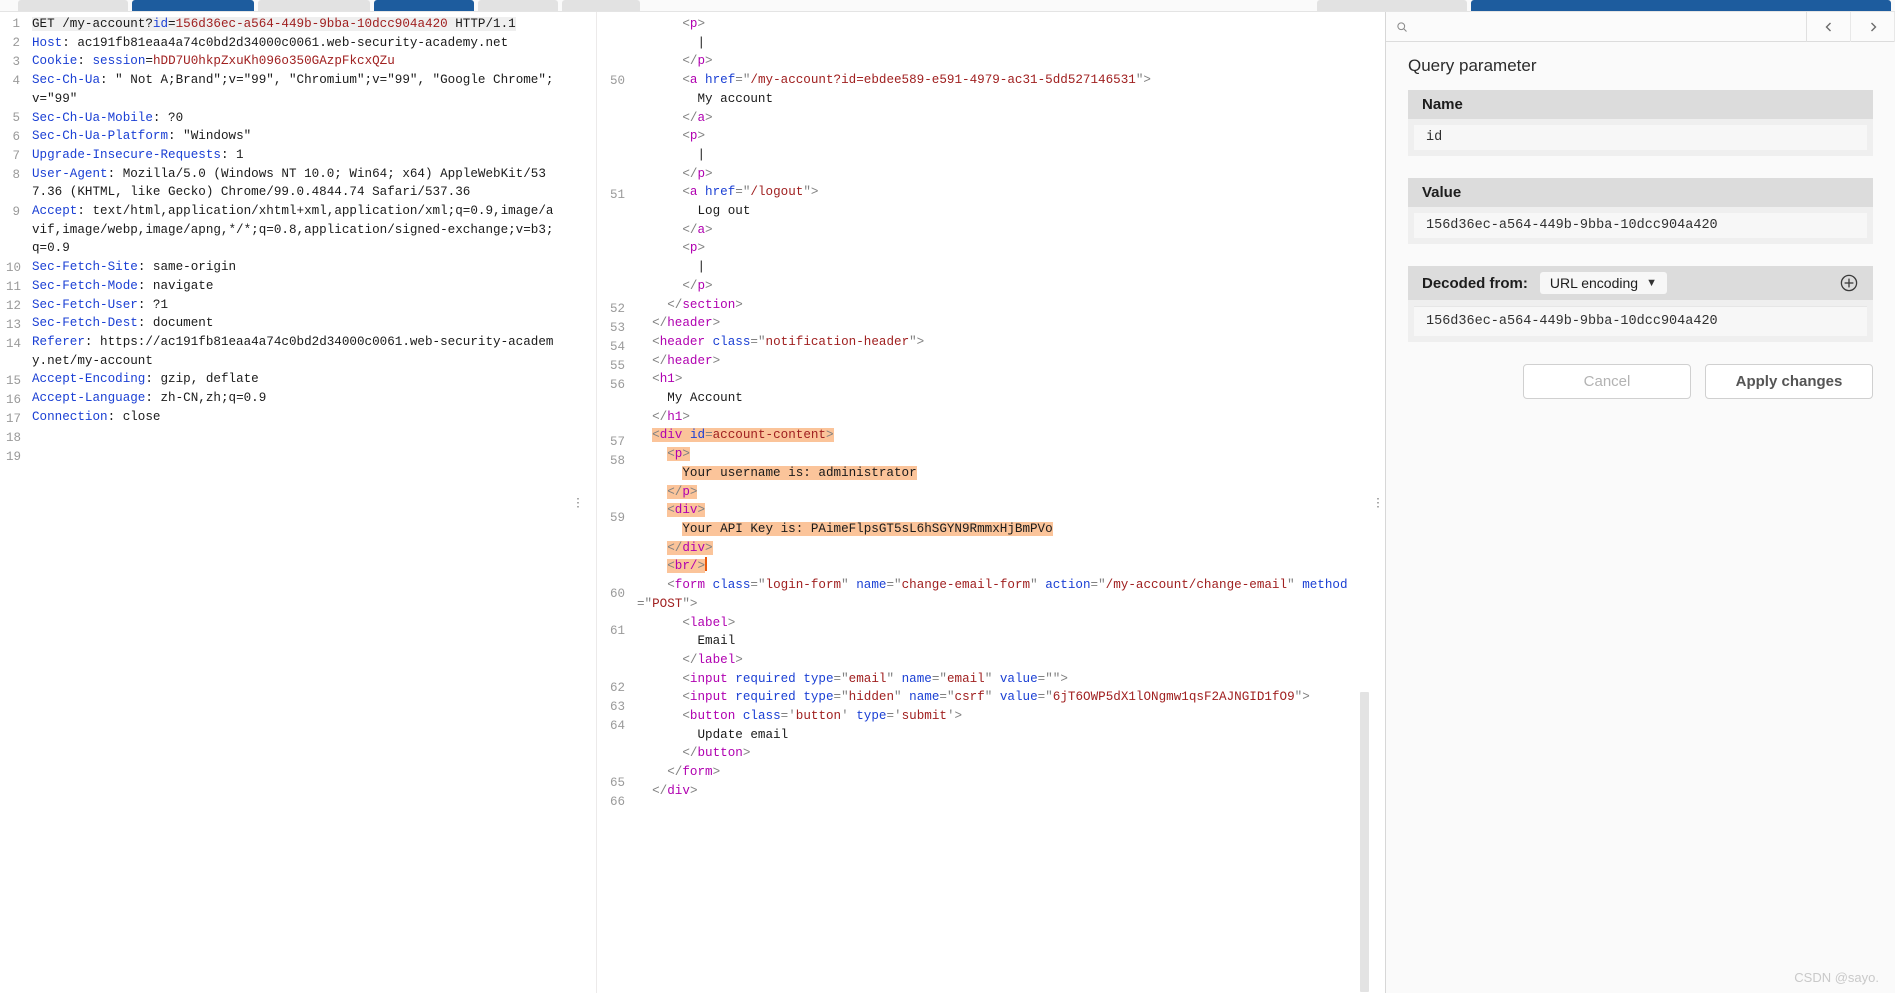 This screenshot has width=1895, height=993. I want to click on line-number: 55, so click(617, 366).